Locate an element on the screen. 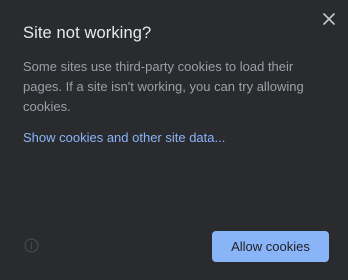 Image resolution: width=348 pixels, height=280 pixels. dialog-title: Site not working? is located at coordinates (87, 33).